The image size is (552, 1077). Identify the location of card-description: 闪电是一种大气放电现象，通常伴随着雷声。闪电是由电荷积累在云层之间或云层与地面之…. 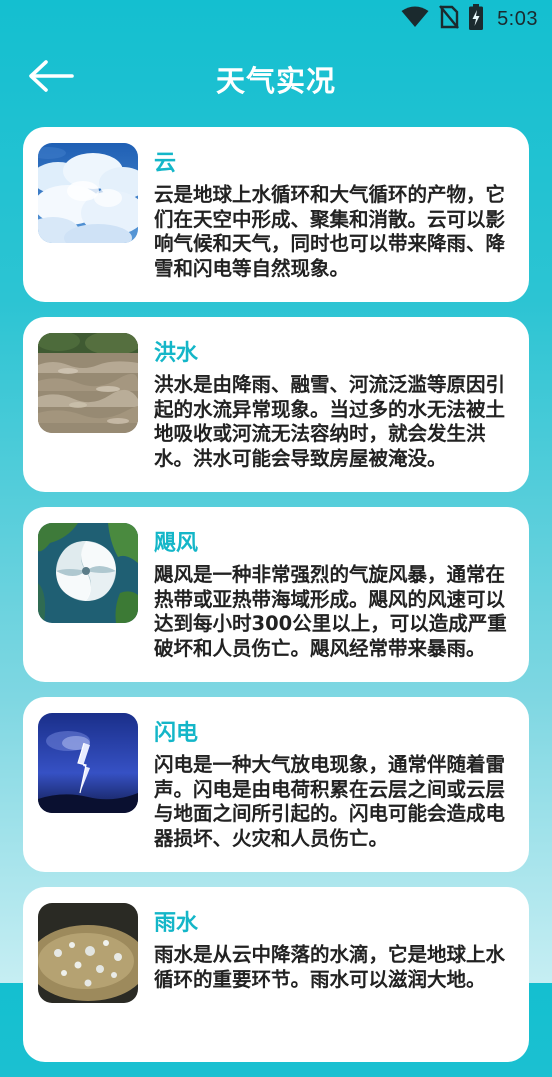
(330, 801).